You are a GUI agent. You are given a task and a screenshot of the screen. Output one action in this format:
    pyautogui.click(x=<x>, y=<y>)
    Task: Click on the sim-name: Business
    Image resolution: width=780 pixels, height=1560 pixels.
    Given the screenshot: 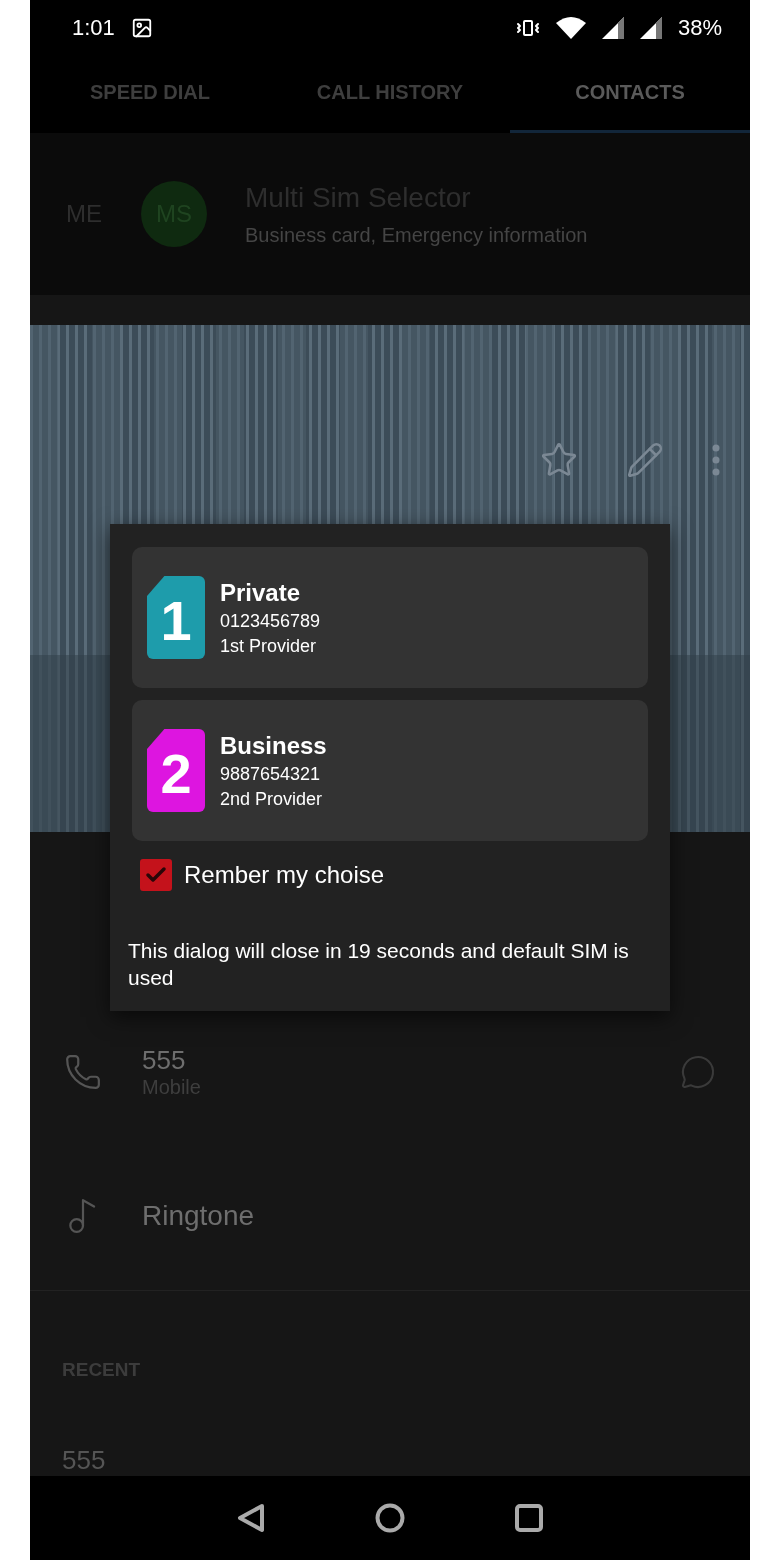 What is the action you would take?
    pyautogui.click(x=273, y=745)
    